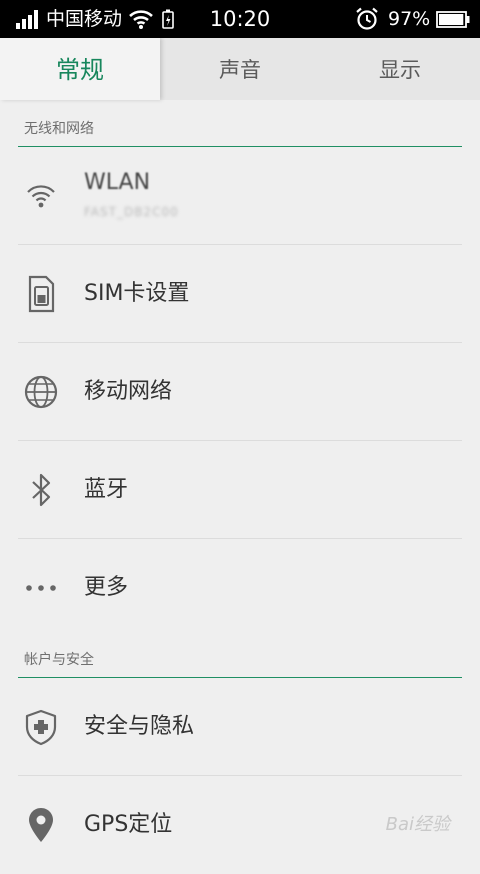 This screenshot has width=480, height=874. I want to click on sim-card-icon, so click(41, 294).